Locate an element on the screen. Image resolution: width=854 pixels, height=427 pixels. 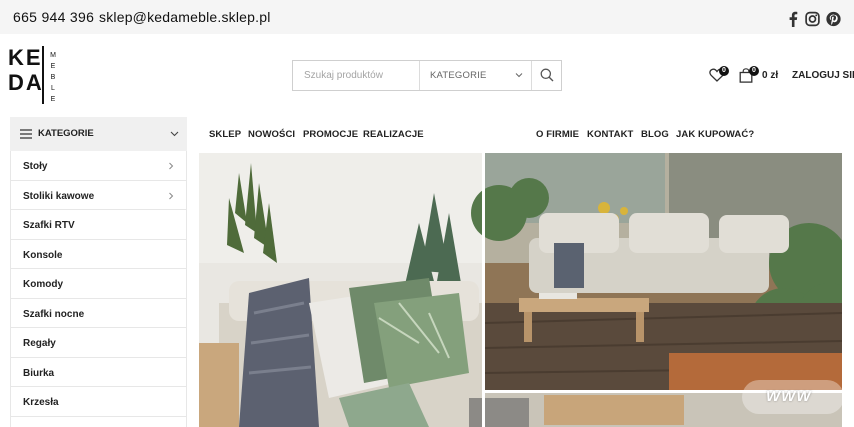
search-bar: KATEGORIE is located at coordinates (427, 75).